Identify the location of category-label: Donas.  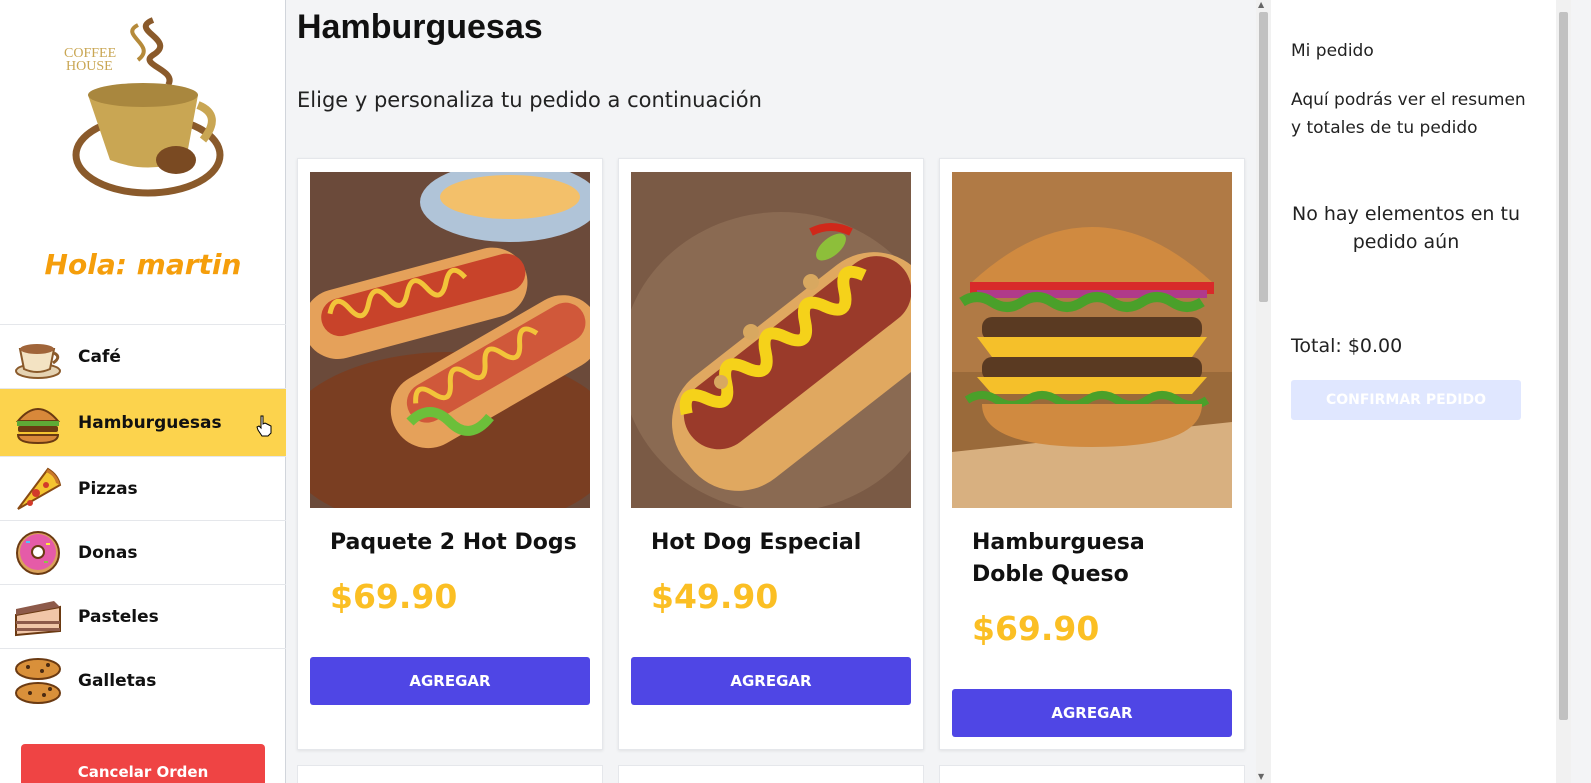
(108, 552).